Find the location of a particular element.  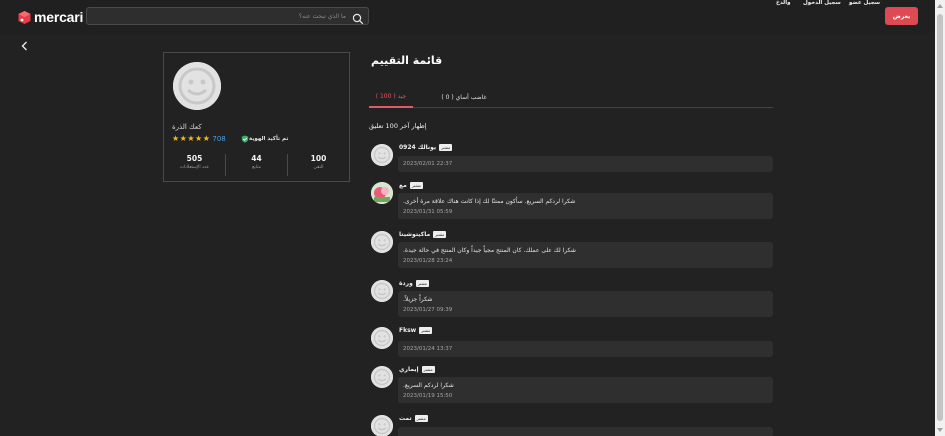

identity-verified: تم تأكيد الهوية is located at coordinates (263, 139).